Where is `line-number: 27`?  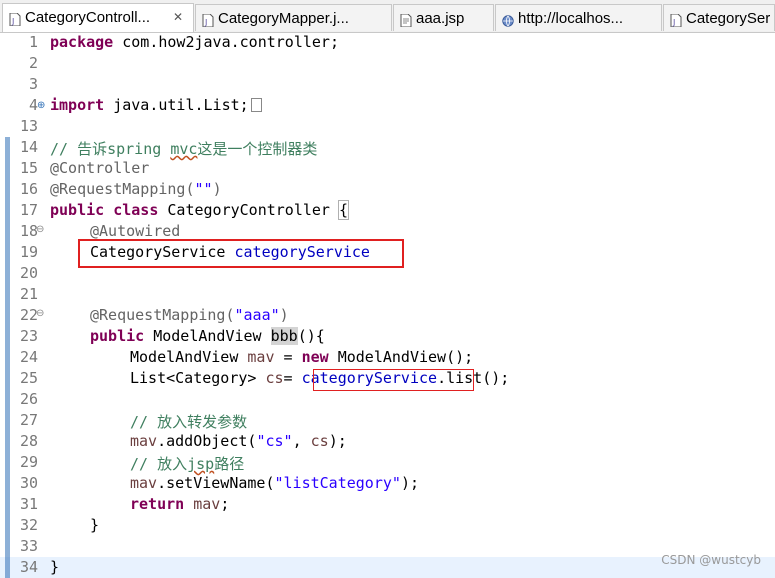
line-number: 27 is located at coordinates (28, 420).